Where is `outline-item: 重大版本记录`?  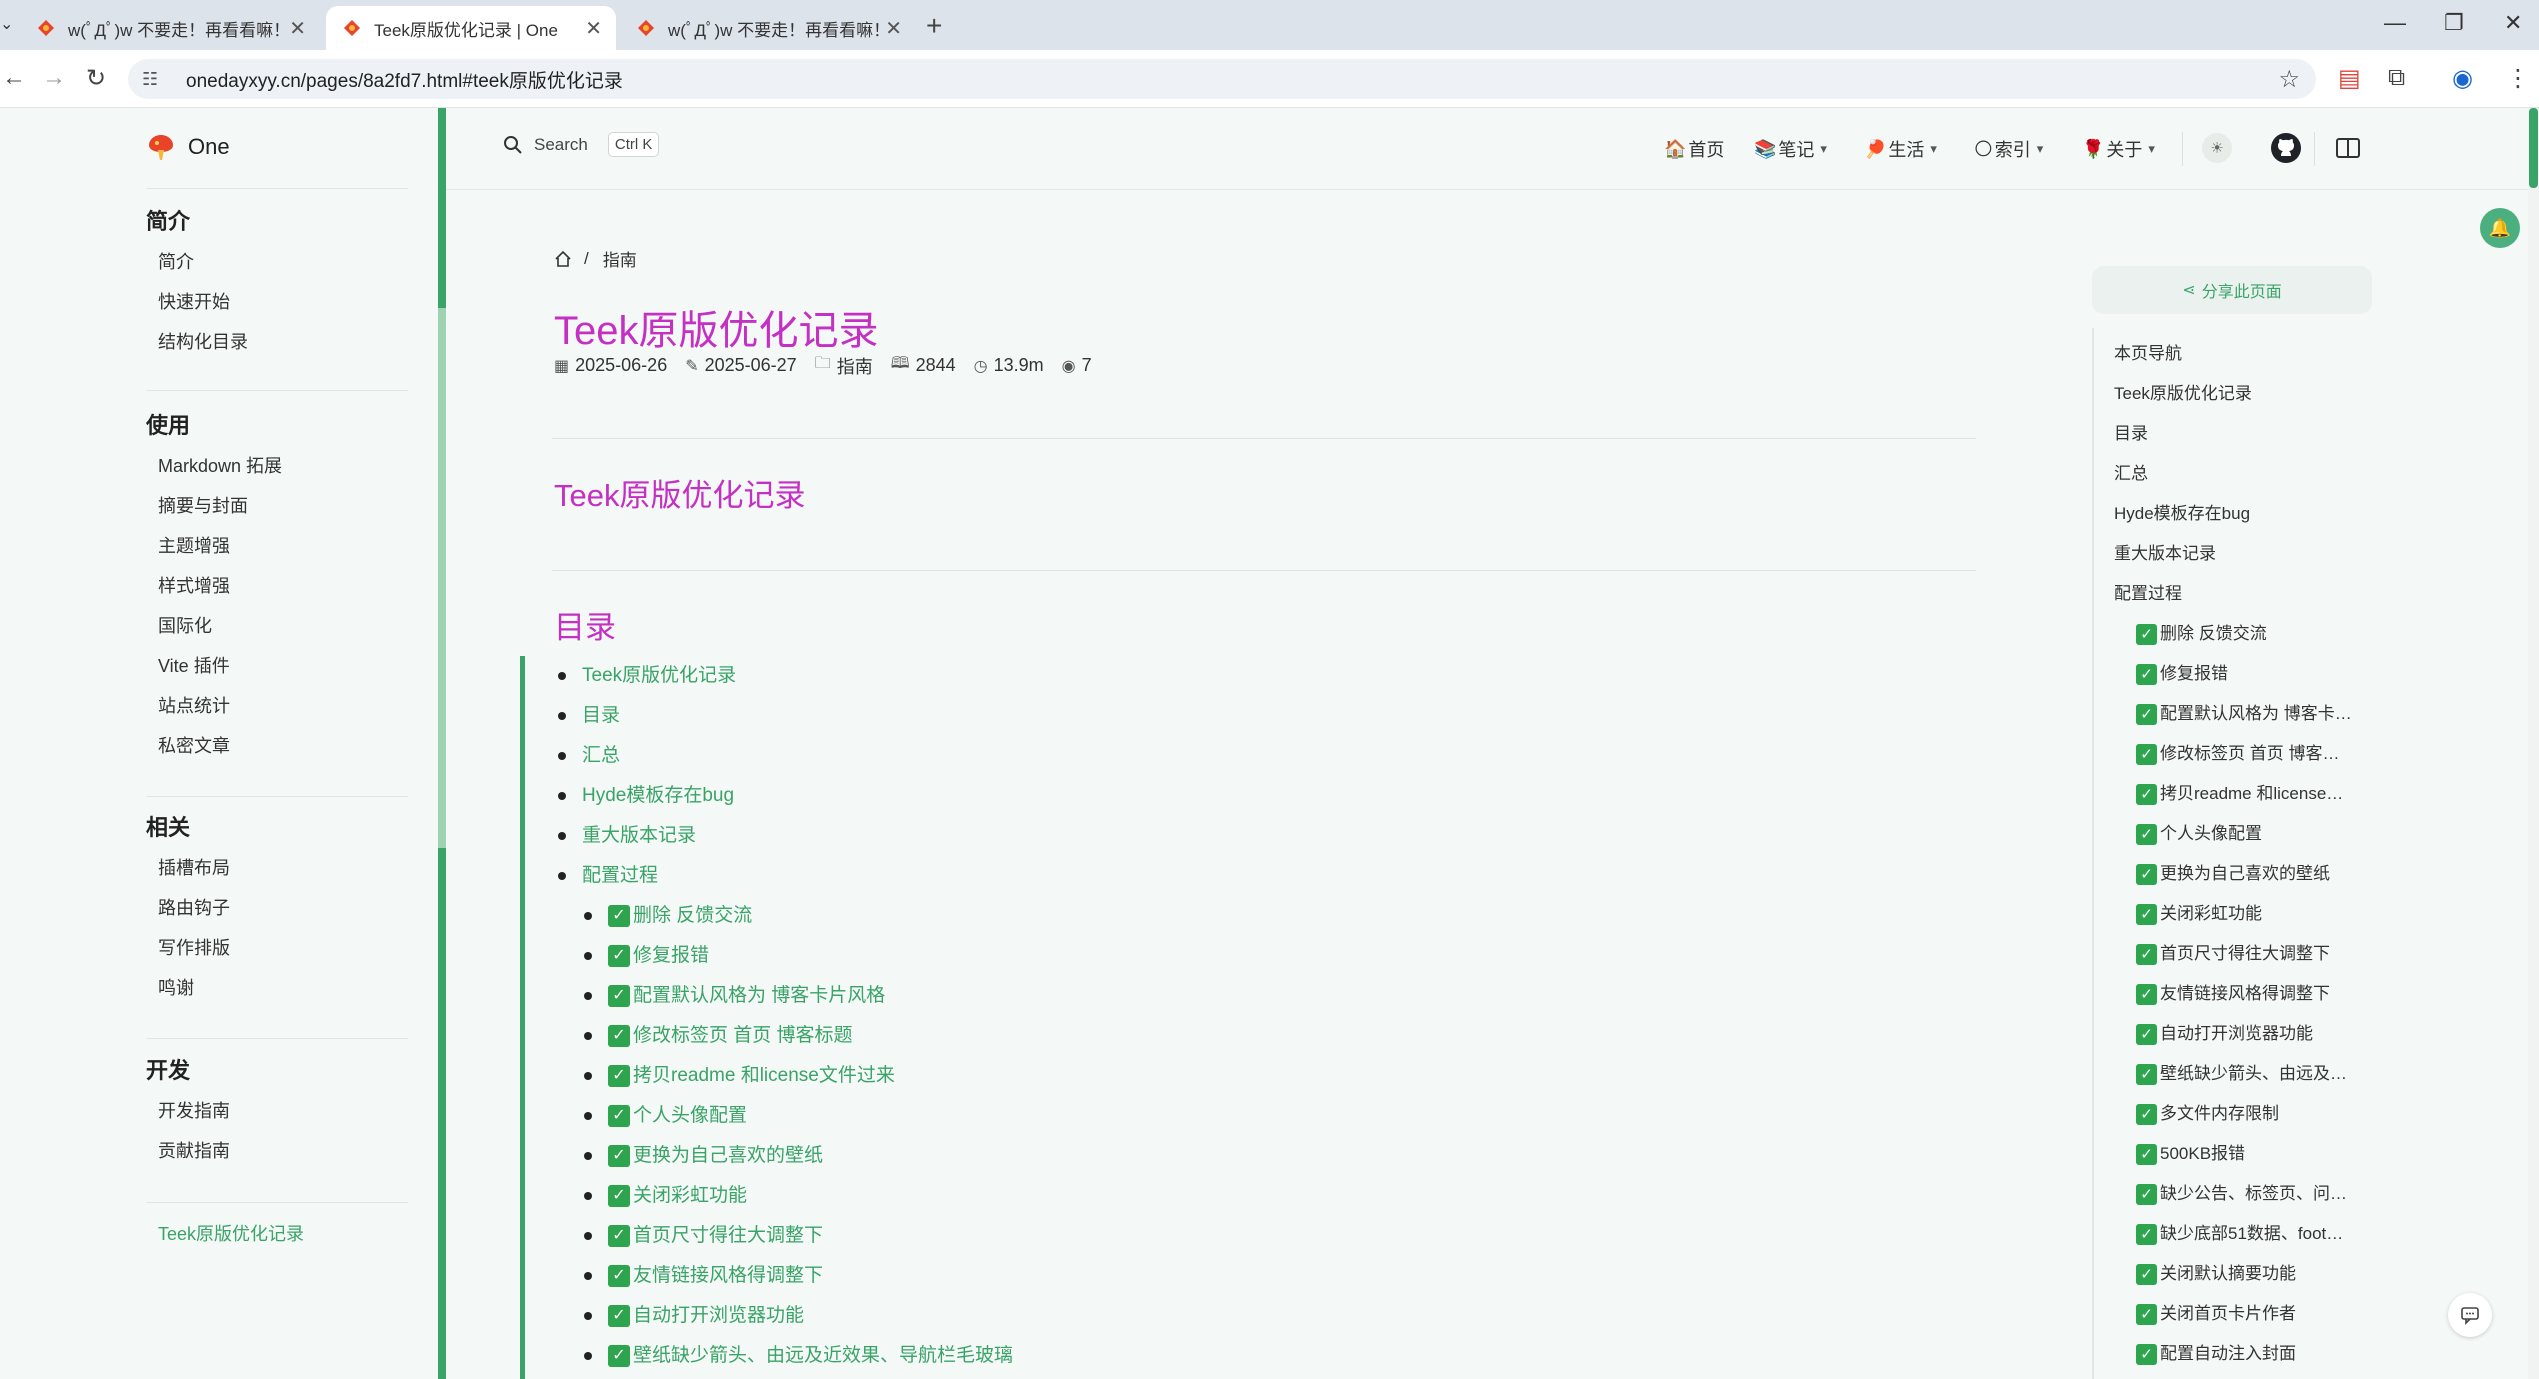 outline-item: 重大版本记录 is located at coordinates (2239, 554).